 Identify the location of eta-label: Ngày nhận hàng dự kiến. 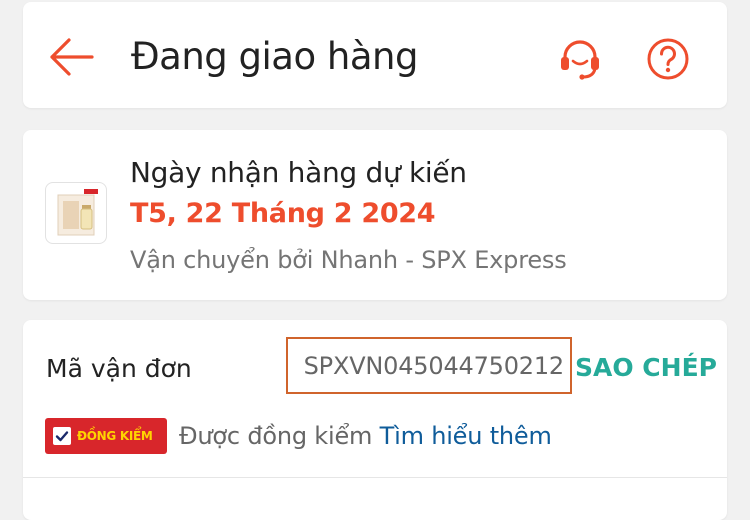
(298, 172).